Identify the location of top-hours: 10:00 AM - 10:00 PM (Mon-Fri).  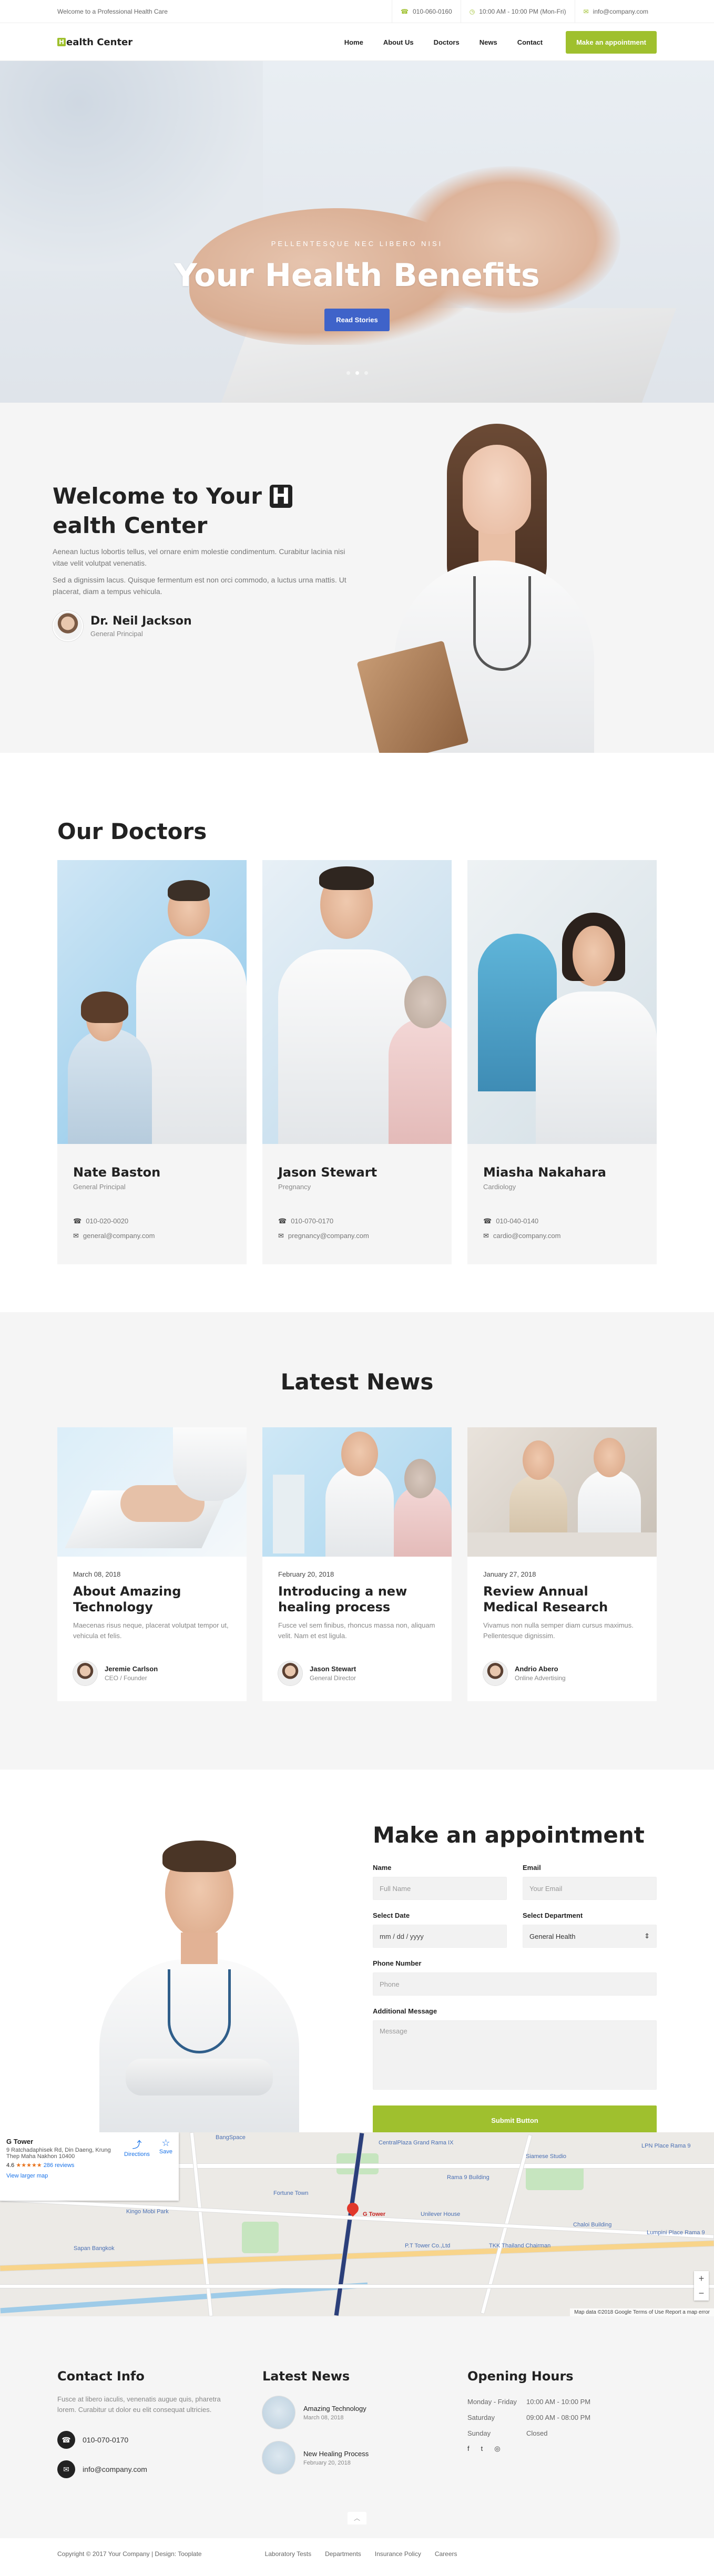
(522, 11).